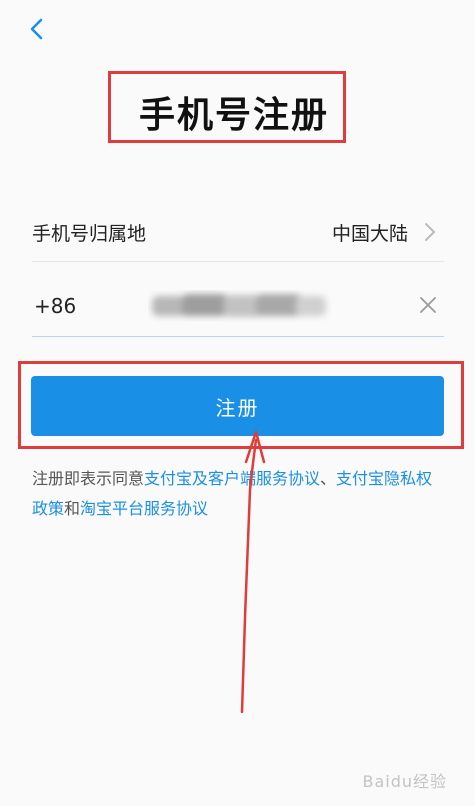  What do you see at coordinates (237, 406) in the screenshot?
I see `register-button: 注册` at bounding box center [237, 406].